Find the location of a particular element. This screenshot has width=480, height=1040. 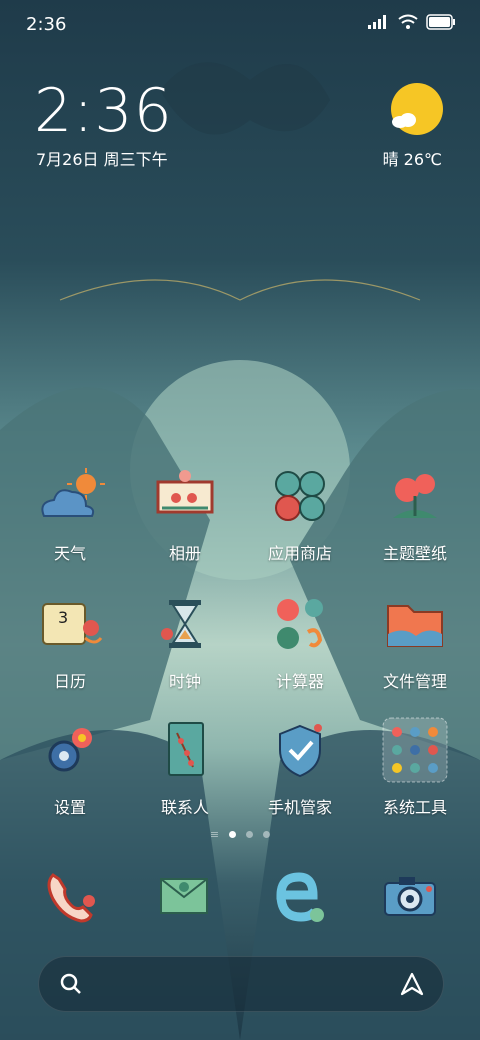

wifi-icon is located at coordinates (408, 21).